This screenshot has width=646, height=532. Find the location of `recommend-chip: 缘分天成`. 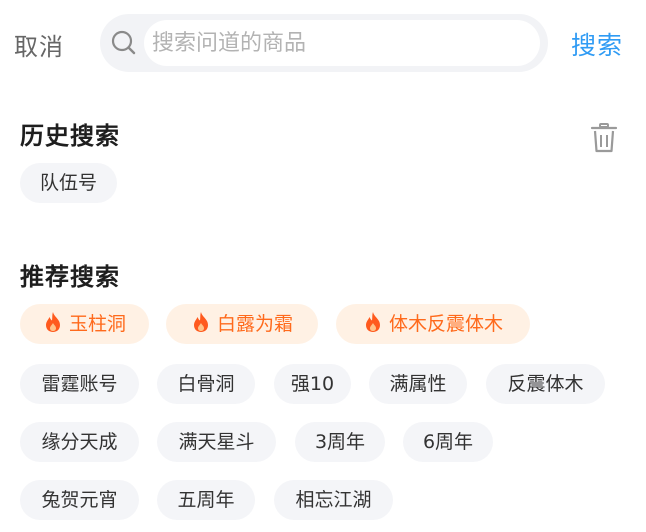

recommend-chip: 缘分天成 is located at coordinates (79, 442).